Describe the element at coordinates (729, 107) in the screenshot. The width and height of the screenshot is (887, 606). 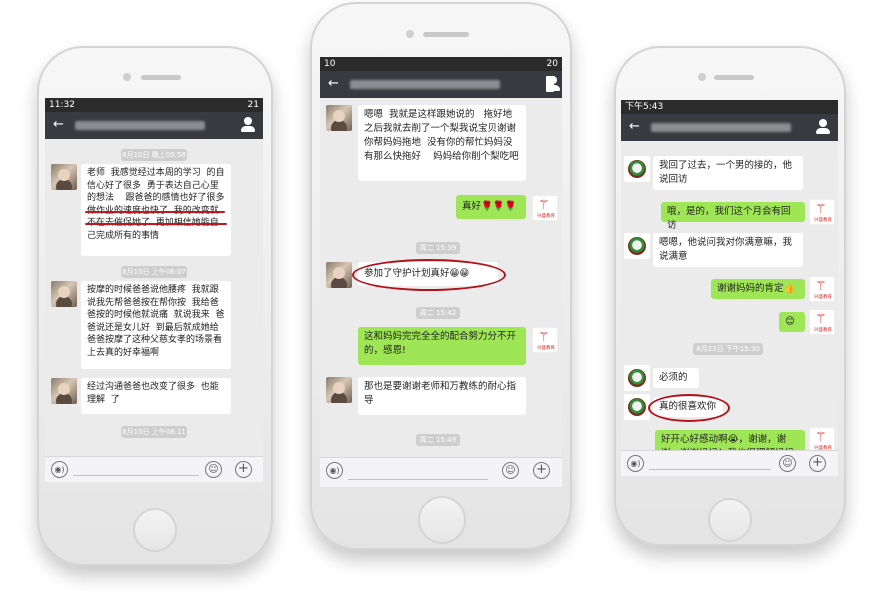
I see `status-bar: 下午5:43` at that location.